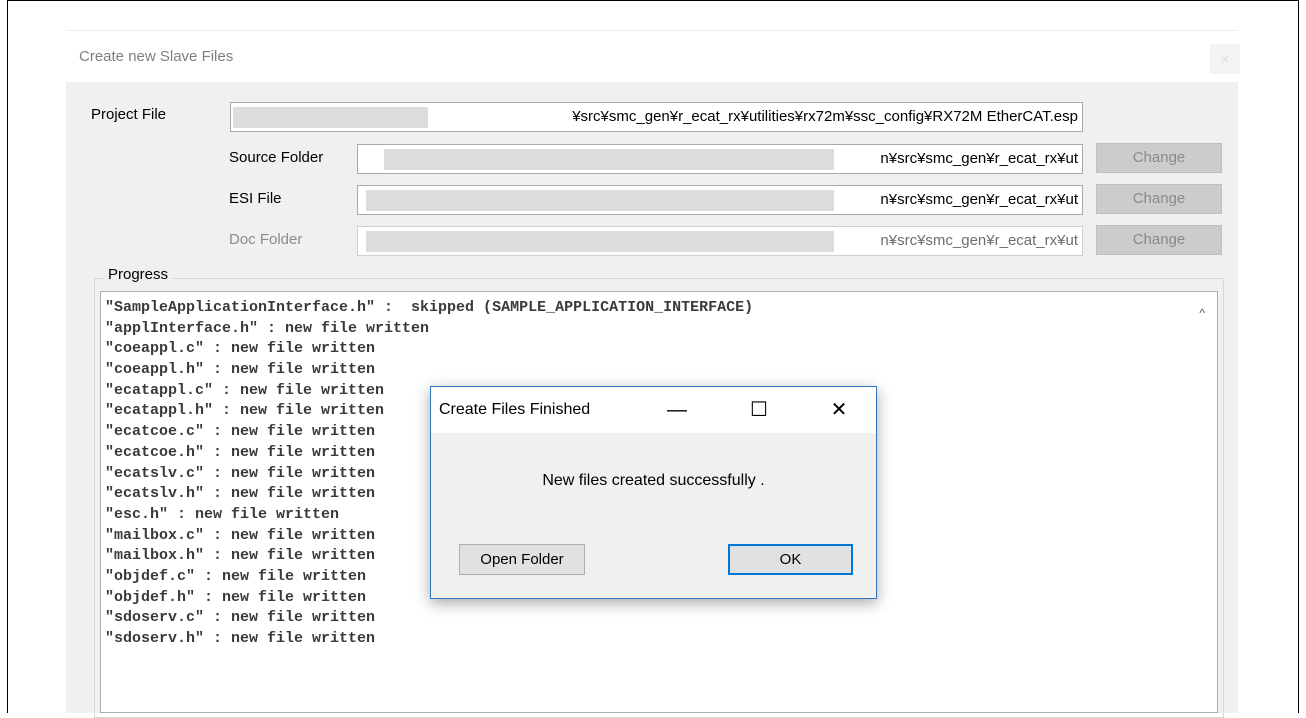  I want to click on log-line: "sdoserv.c" : new file written, so click(240, 618).